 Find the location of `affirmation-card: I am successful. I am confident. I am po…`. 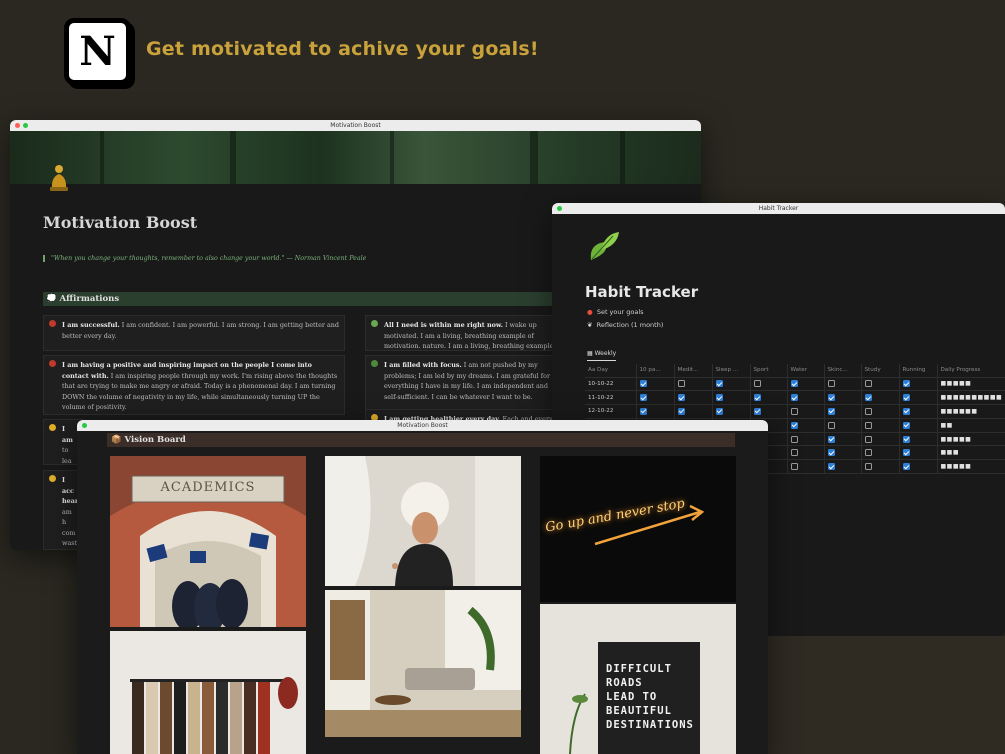

affirmation-card: I am successful. I am confident. I am po… is located at coordinates (194, 333).